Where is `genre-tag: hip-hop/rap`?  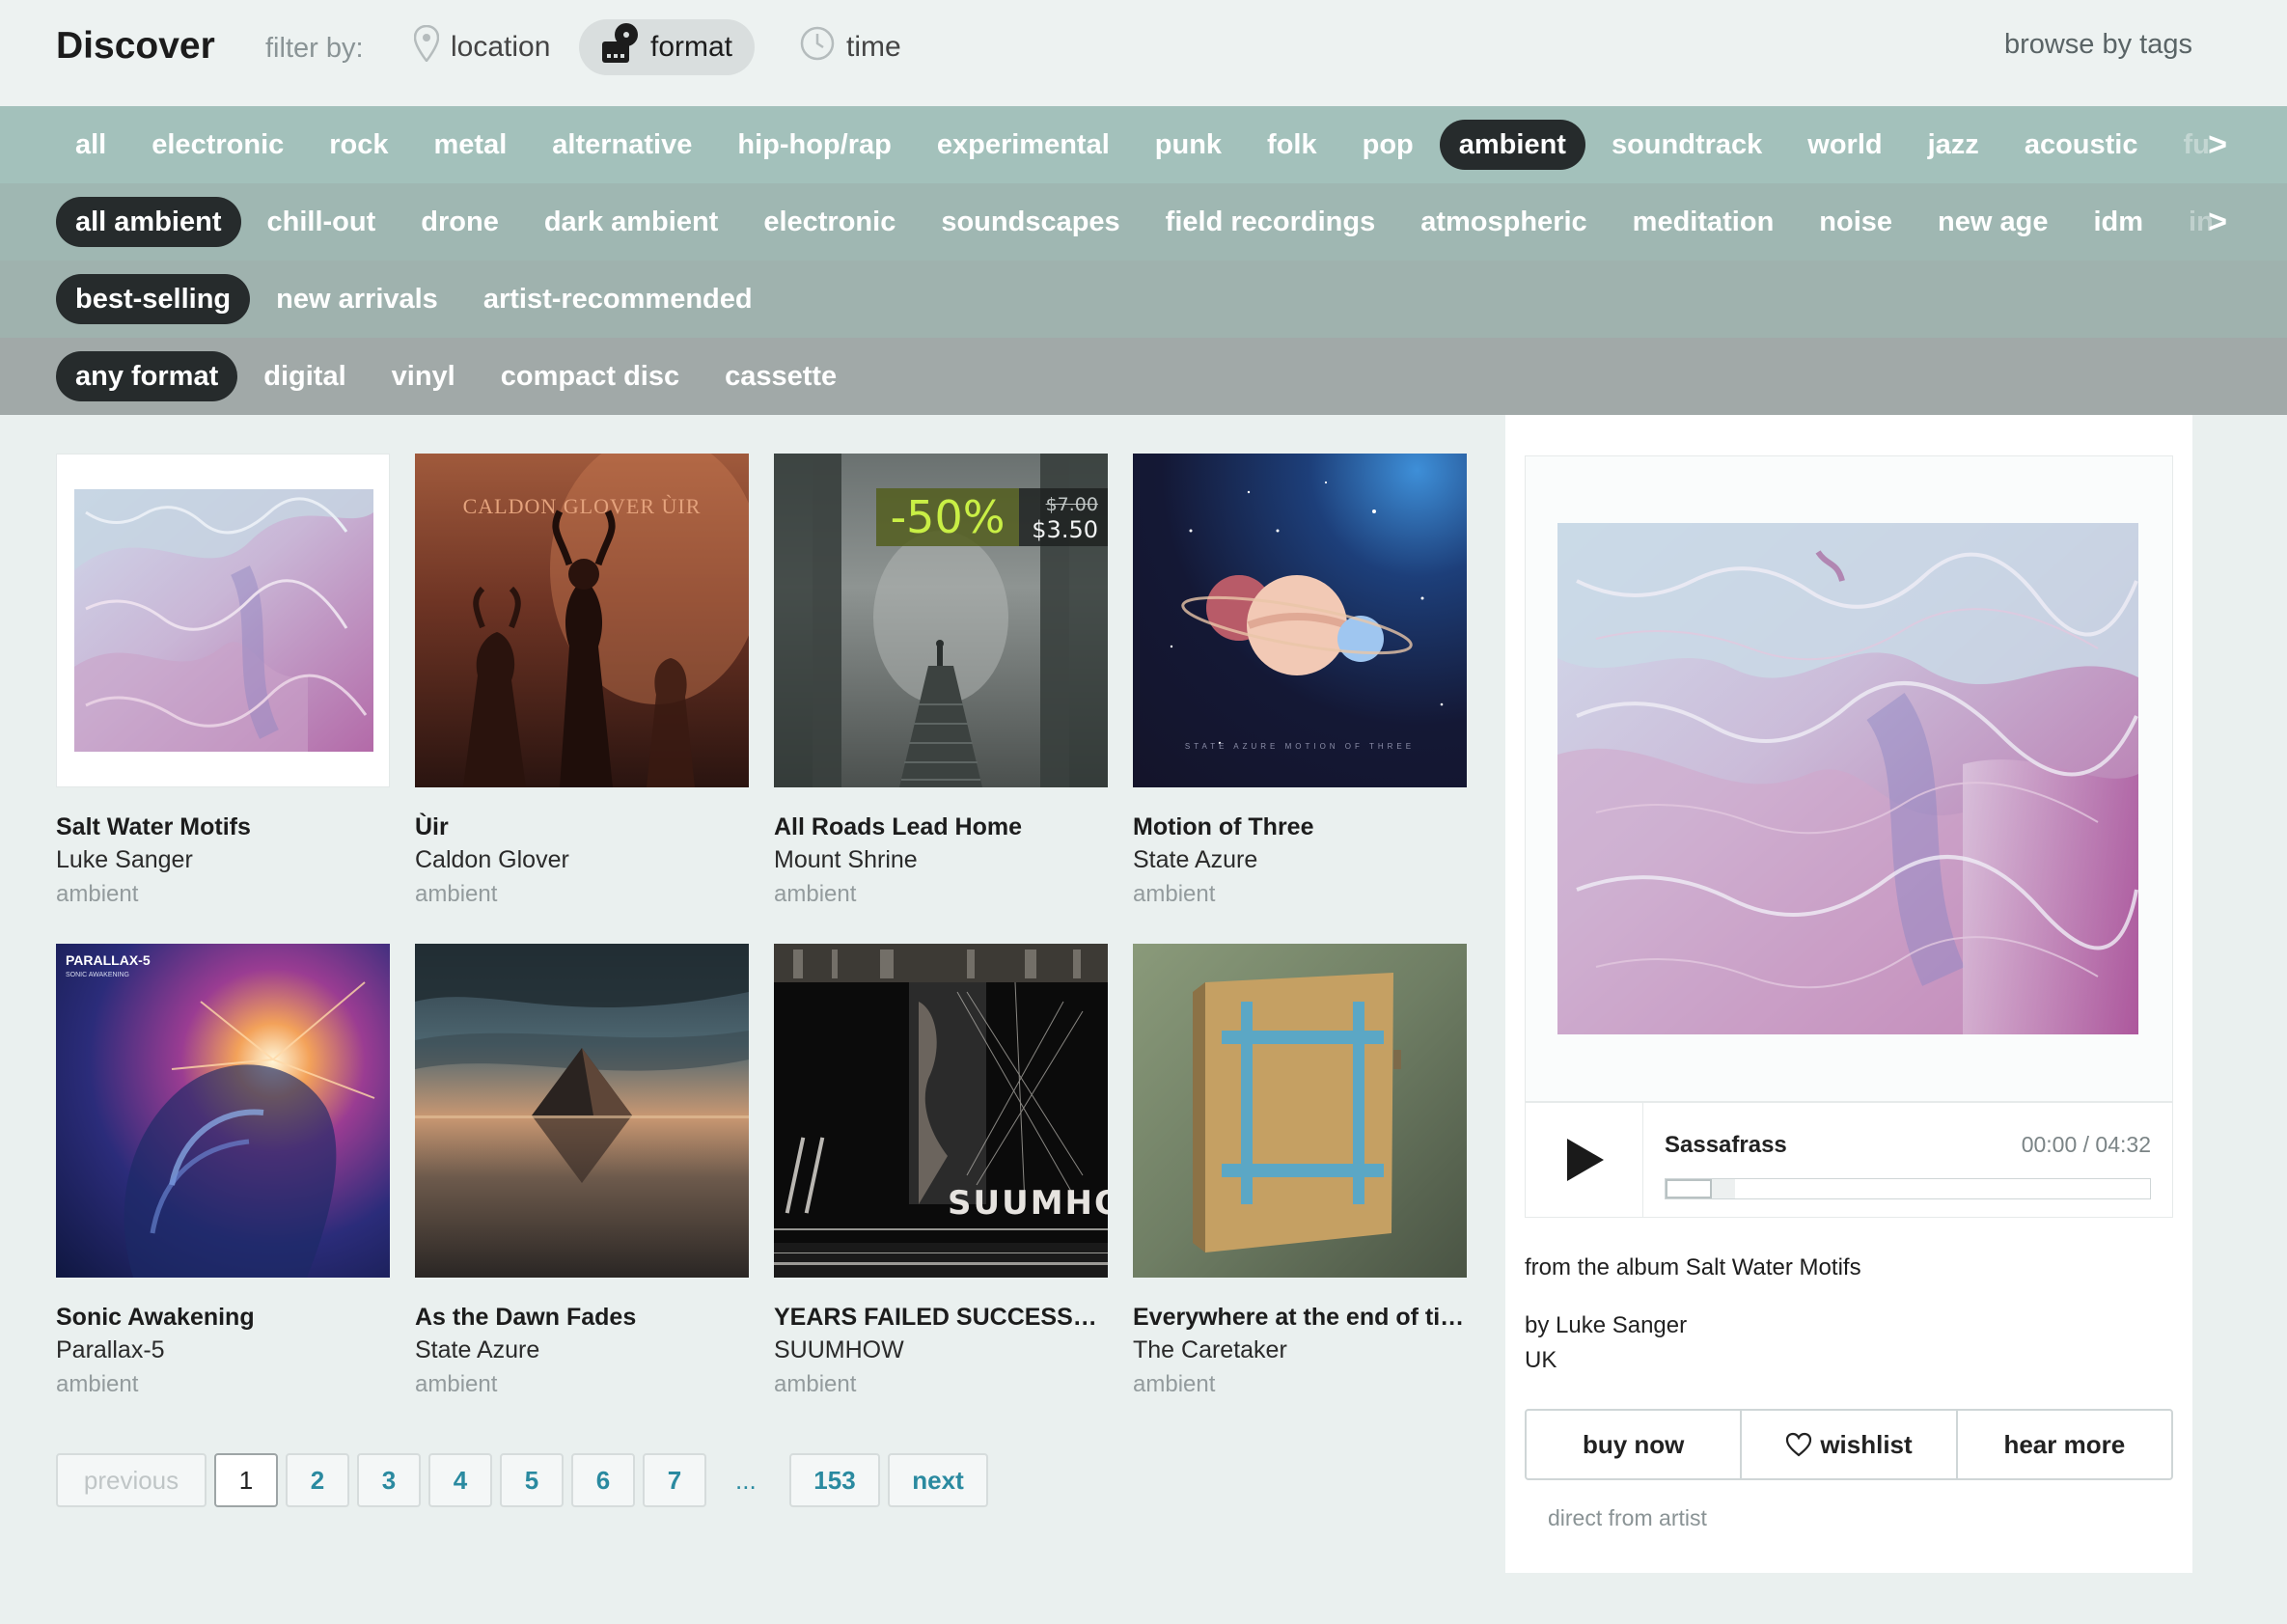
genre-tag: hip-hop/rap is located at coordinates (814, 145).